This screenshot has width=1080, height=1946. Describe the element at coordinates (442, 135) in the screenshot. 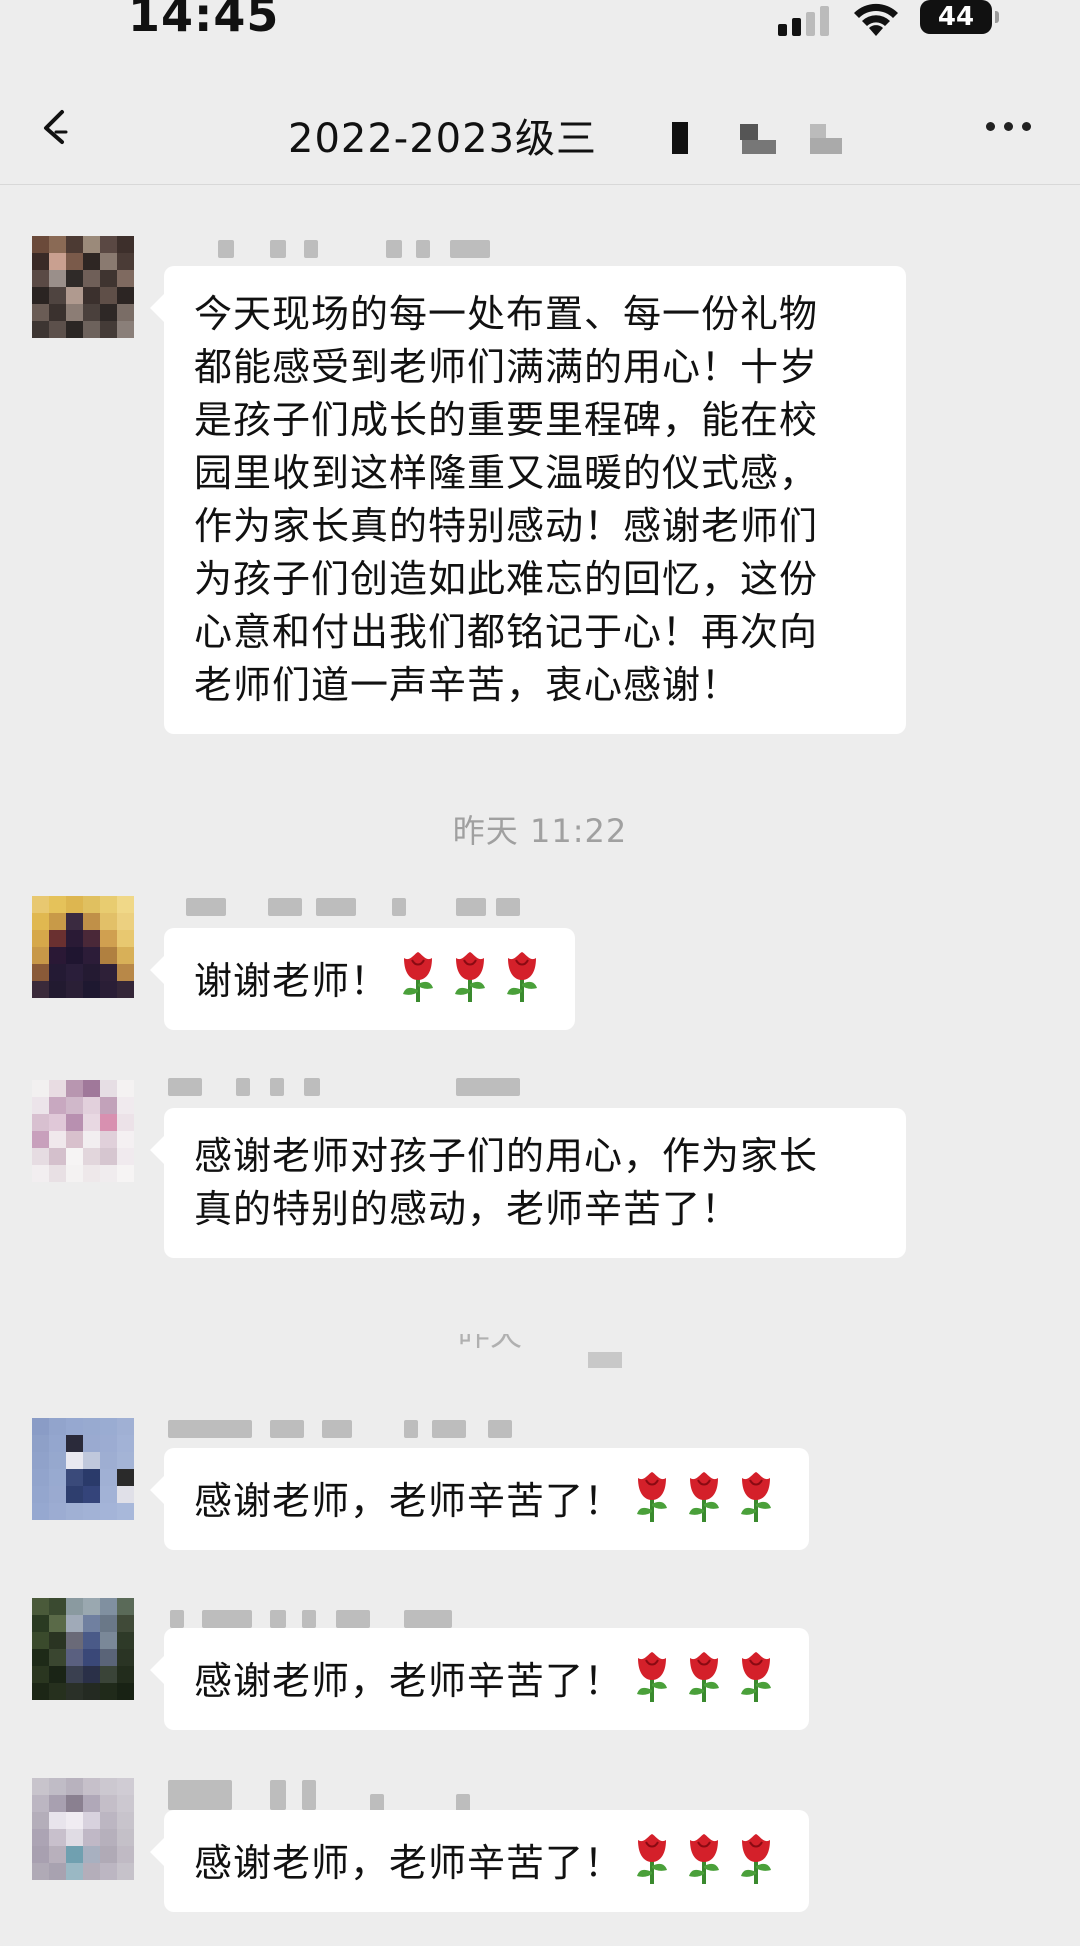

I see `chat-title: 2022-2023级三` at that location.